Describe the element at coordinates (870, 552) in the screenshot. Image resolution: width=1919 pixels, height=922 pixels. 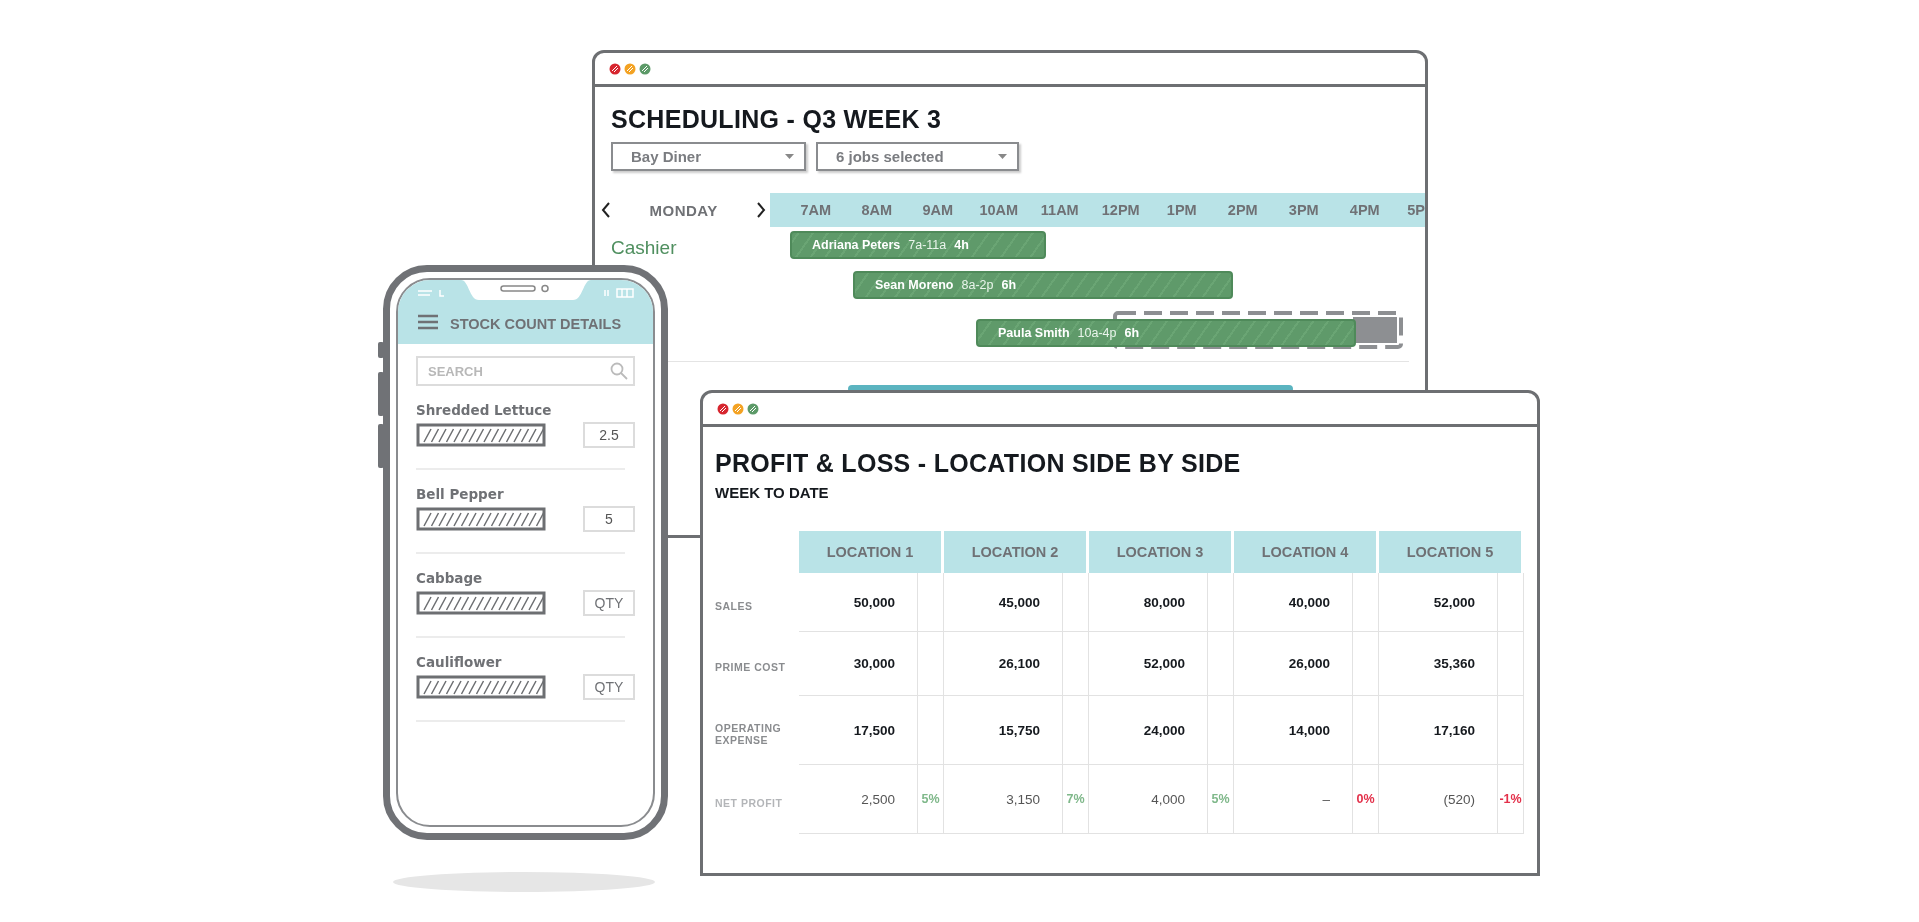
I see `column-header: LOCATION 1` at that location.